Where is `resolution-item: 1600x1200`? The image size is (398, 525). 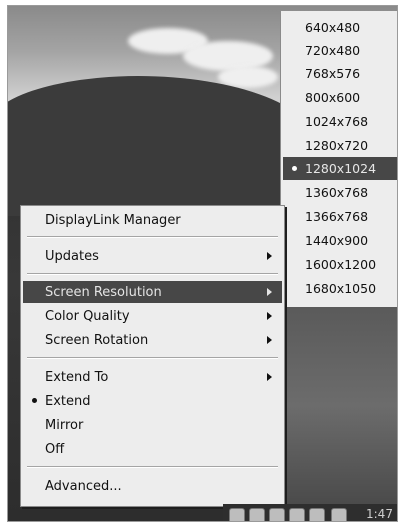 resolution-item: 1600x1200 is located at coordinates (340, 264).